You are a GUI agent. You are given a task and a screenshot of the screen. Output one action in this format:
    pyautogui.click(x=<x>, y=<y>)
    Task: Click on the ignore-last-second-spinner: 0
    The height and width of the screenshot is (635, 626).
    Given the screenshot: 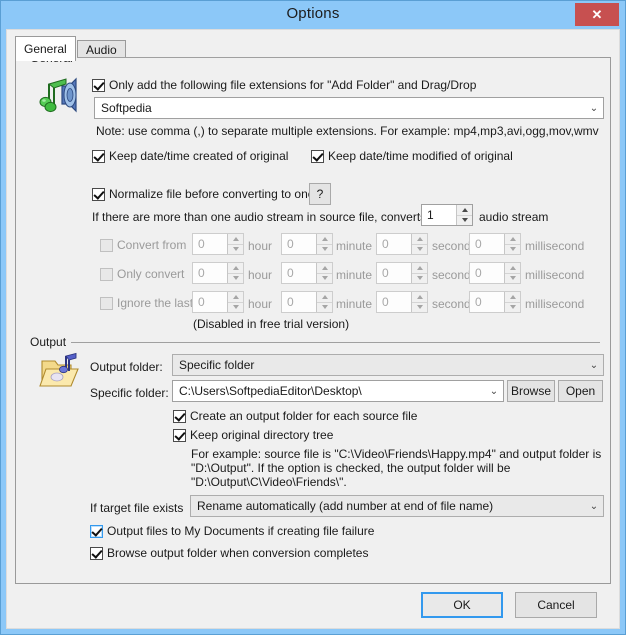 What is the action you would take?
    pyautogui.click(x=402, y=302)
    